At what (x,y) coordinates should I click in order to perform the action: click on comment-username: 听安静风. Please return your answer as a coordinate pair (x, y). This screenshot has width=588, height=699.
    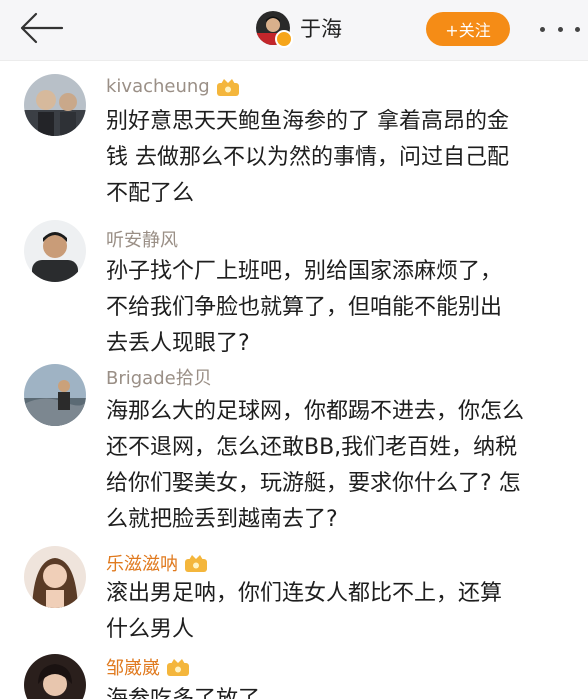
    Looking at the image, I should click on (142, 239).